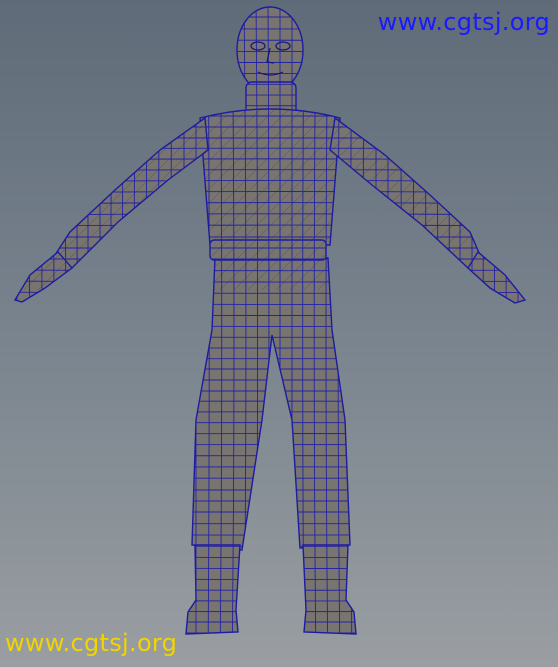 The image size is (558, 667). I want to click on left-boot-mesh, so click(213, 589).